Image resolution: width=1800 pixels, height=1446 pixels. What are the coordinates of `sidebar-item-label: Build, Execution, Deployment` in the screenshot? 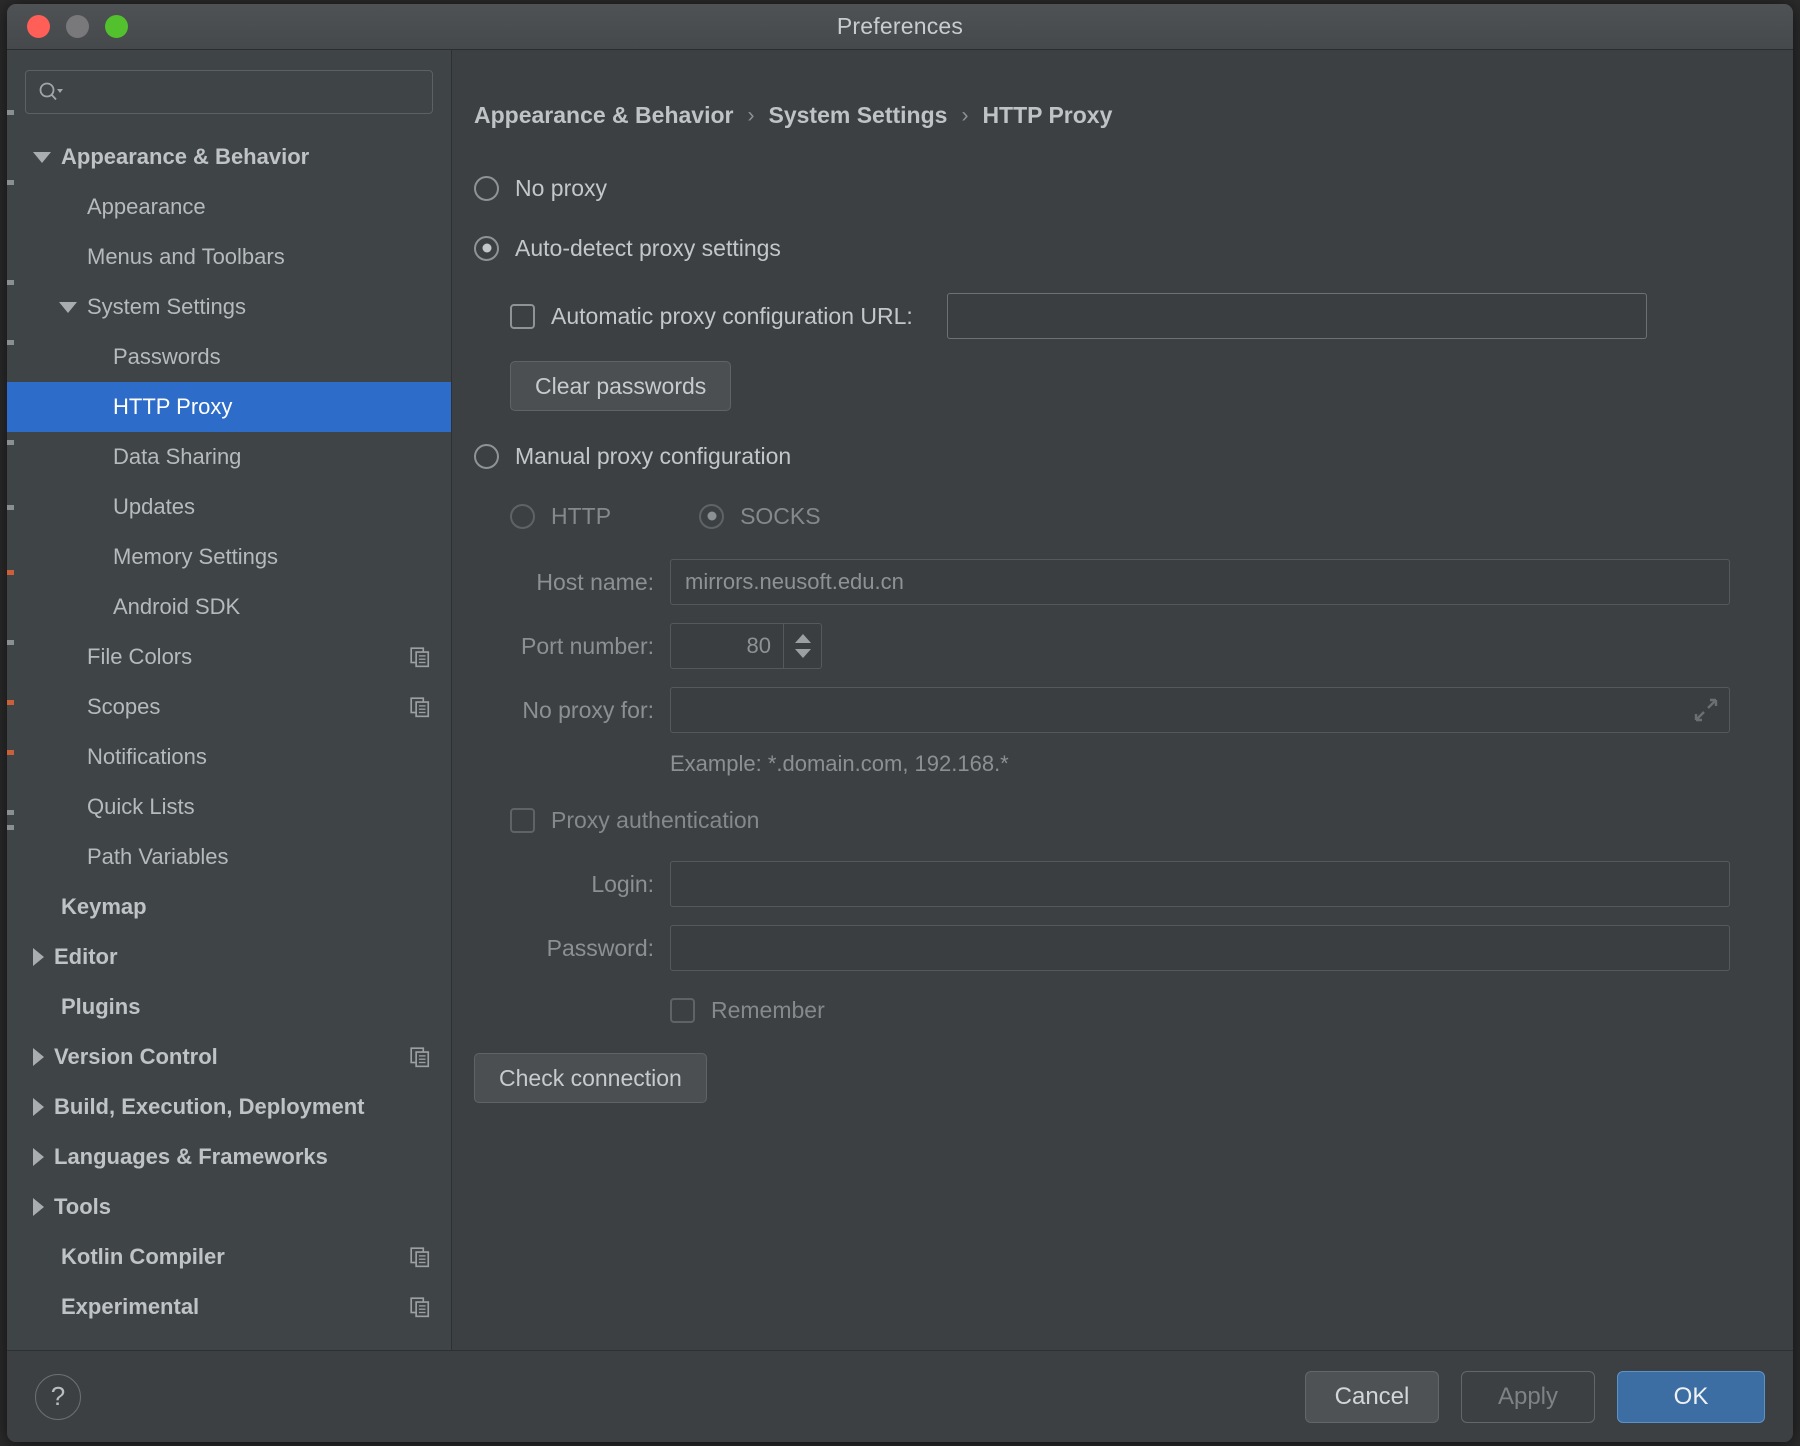 It's located at (209, 1106).